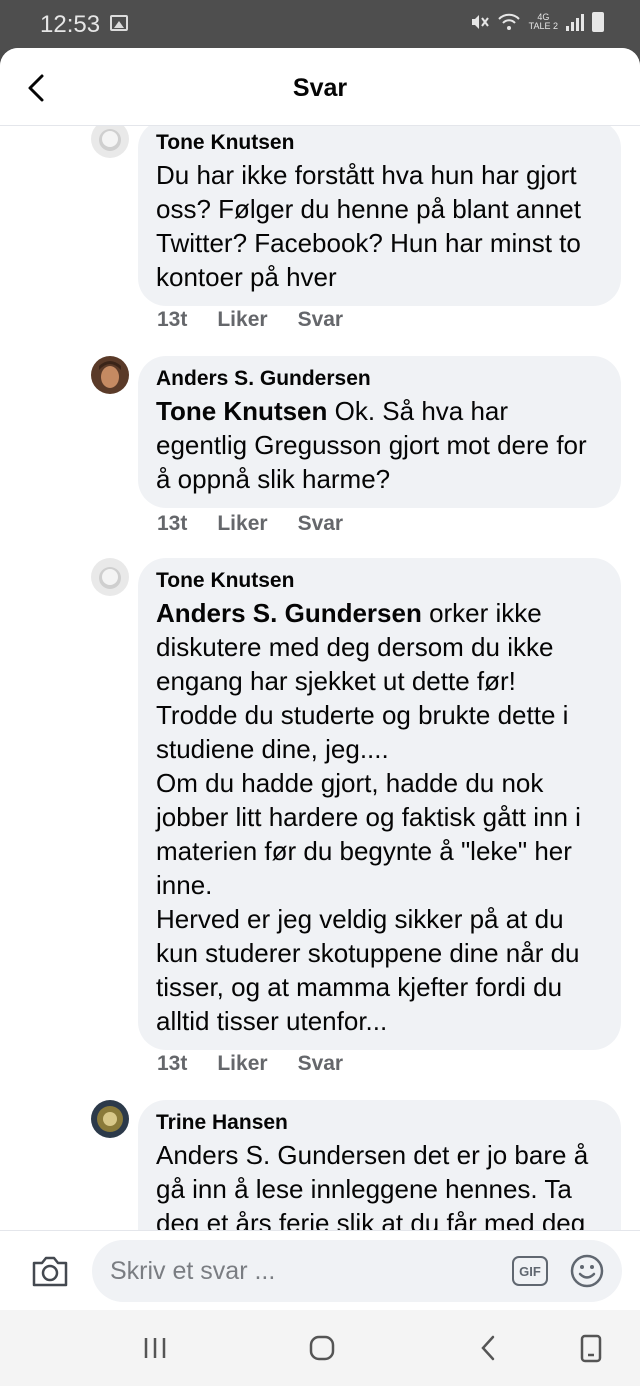  What do you see at coordinates (598, 22) in the screenshot?
I see `battery-icon` at bounding box center [598, 22].